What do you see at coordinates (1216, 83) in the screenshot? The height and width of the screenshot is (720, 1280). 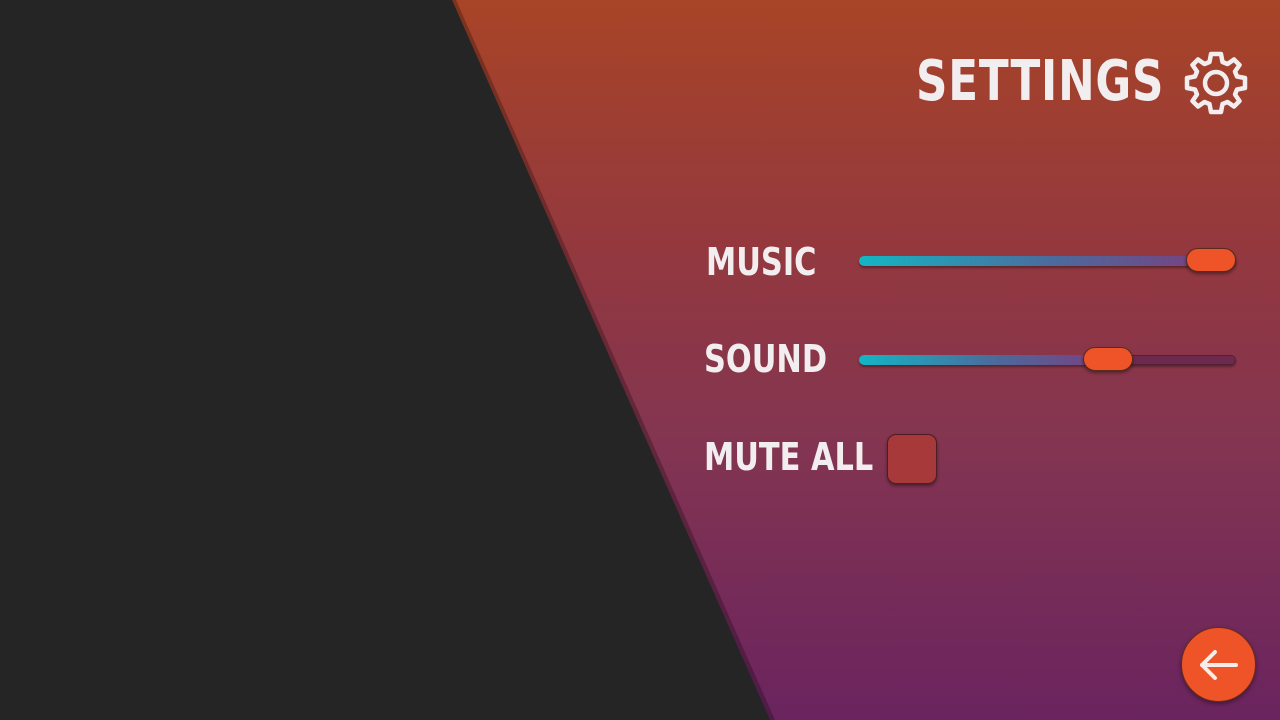 I see `gear-icon` at bounding box center [1216, 83].